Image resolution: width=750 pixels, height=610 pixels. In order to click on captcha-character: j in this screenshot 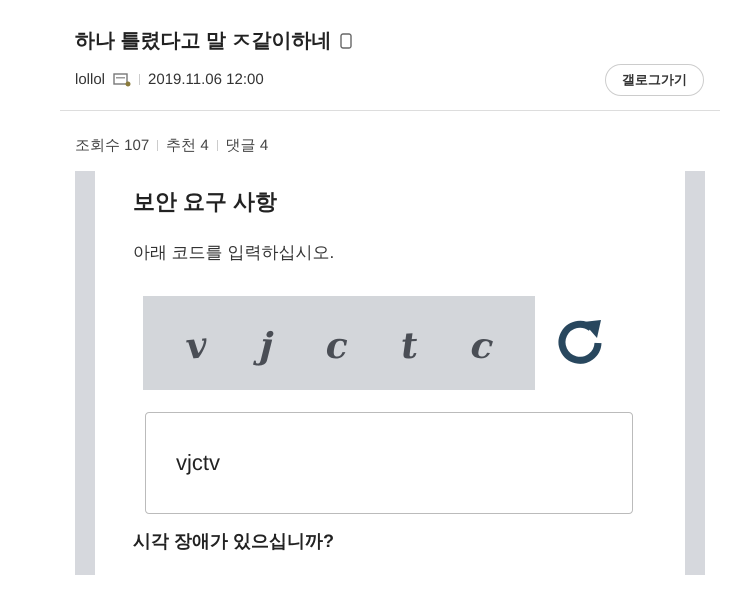, I will do `click(266, 346)`.